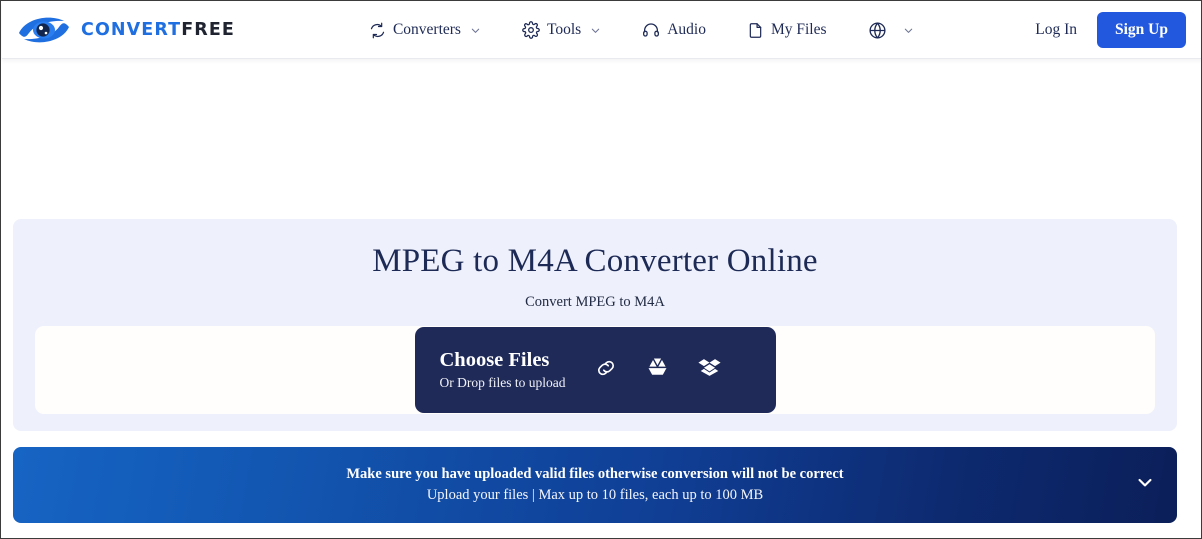 The width and height of the screenshot is (1202, 539). Describe the element at coordinates (686, 30) in the screenshot. I see `nav-label-audio: Audio` at that location.